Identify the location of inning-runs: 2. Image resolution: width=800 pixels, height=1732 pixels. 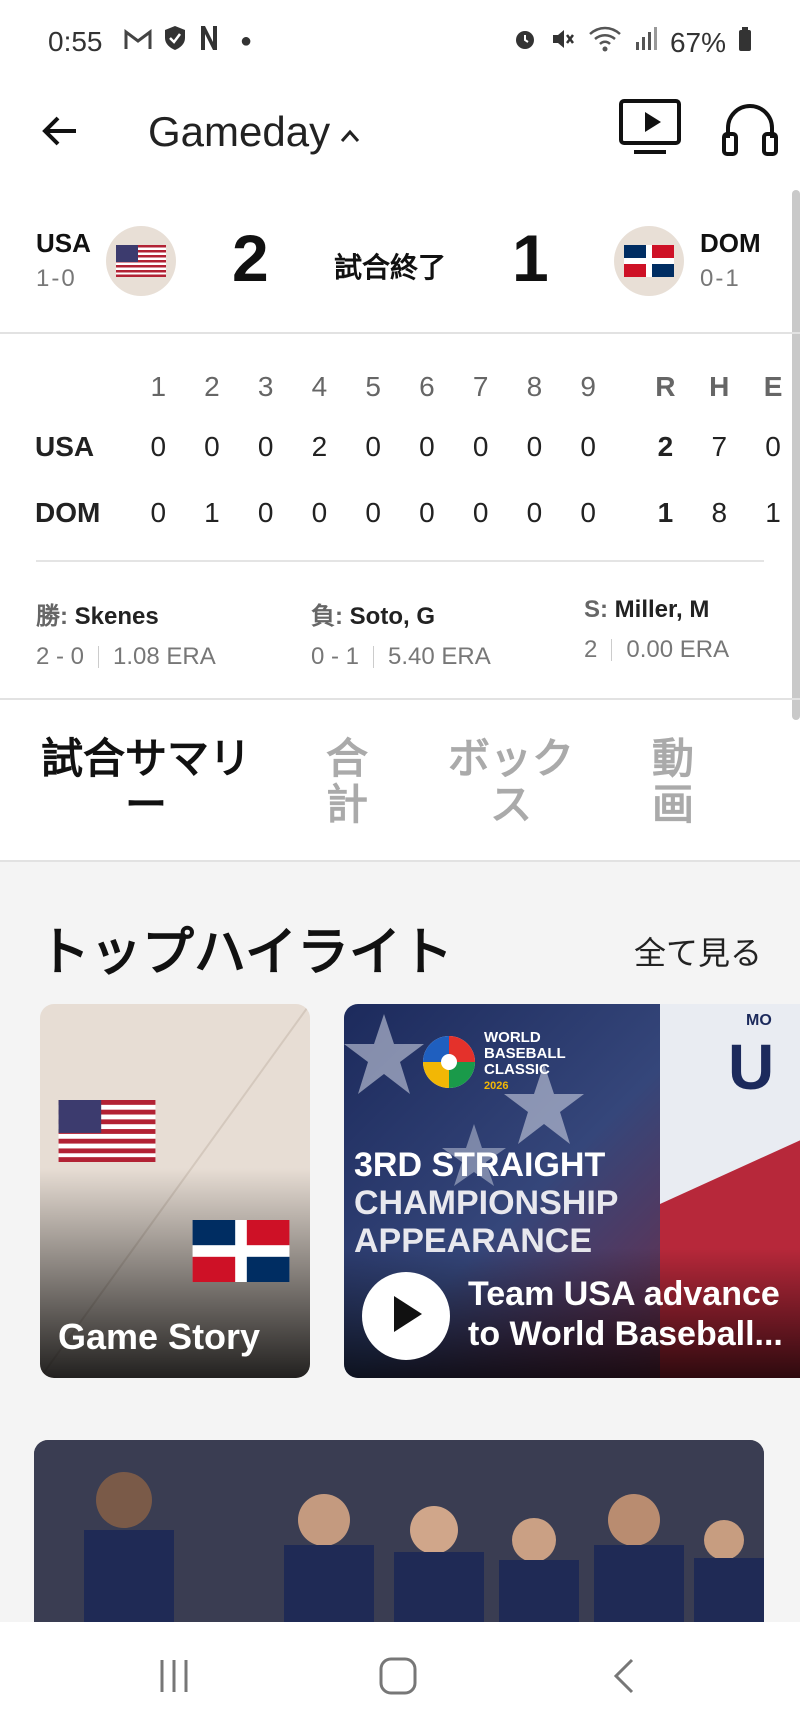
(319, 446).